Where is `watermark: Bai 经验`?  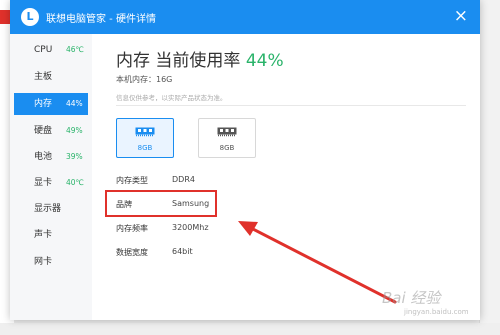 watermark: Bai 经验 is located at coordinates (411, 298).